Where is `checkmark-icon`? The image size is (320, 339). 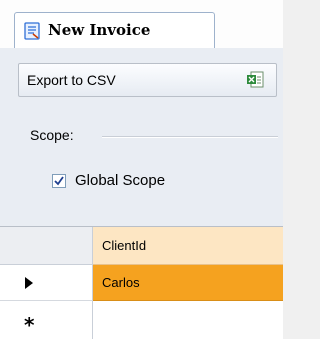
checkmark-icon is located at coordinates (59, 181).